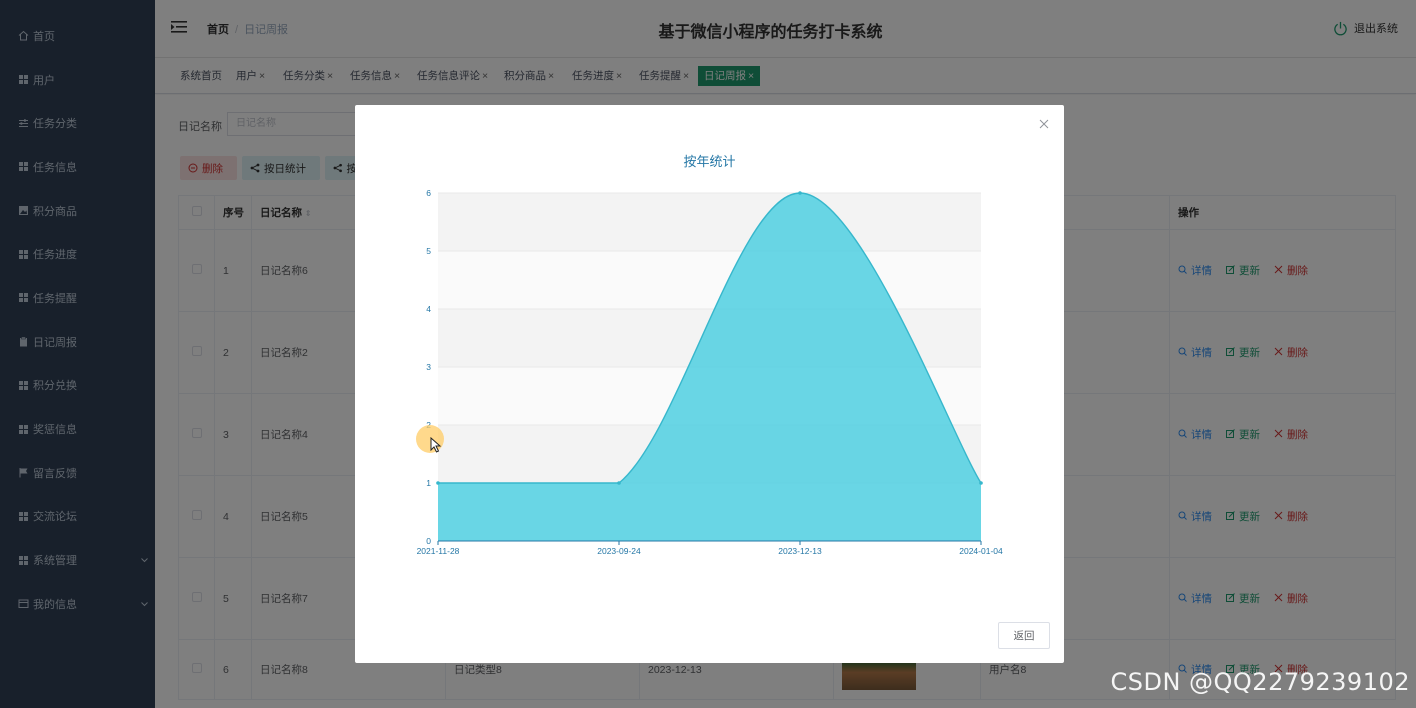  What do you see at coordinates (428, 251) in the screenshot?
I see `y-tick-label: 5` at bounding box center [428, 251].